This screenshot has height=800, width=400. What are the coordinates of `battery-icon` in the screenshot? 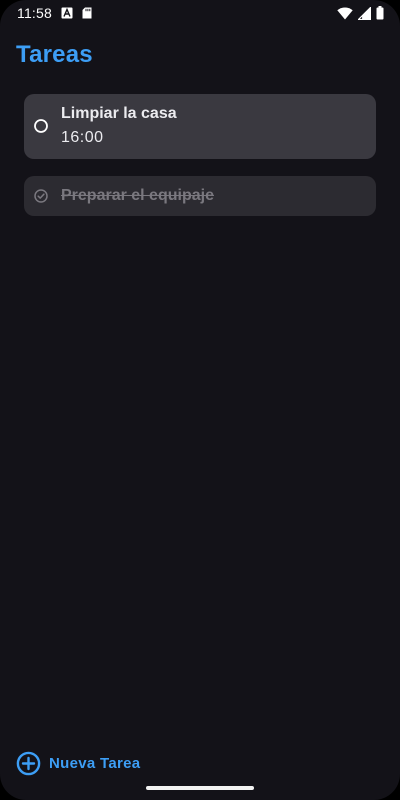 It's located at (380, 13).